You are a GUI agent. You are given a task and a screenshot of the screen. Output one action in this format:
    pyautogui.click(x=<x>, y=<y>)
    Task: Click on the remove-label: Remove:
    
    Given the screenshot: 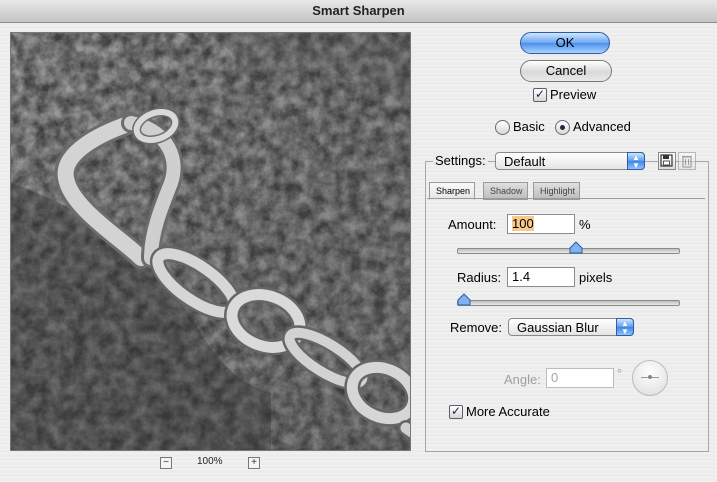 What is the action you would take?
    pyautogui.click(x=476, y=327)
    